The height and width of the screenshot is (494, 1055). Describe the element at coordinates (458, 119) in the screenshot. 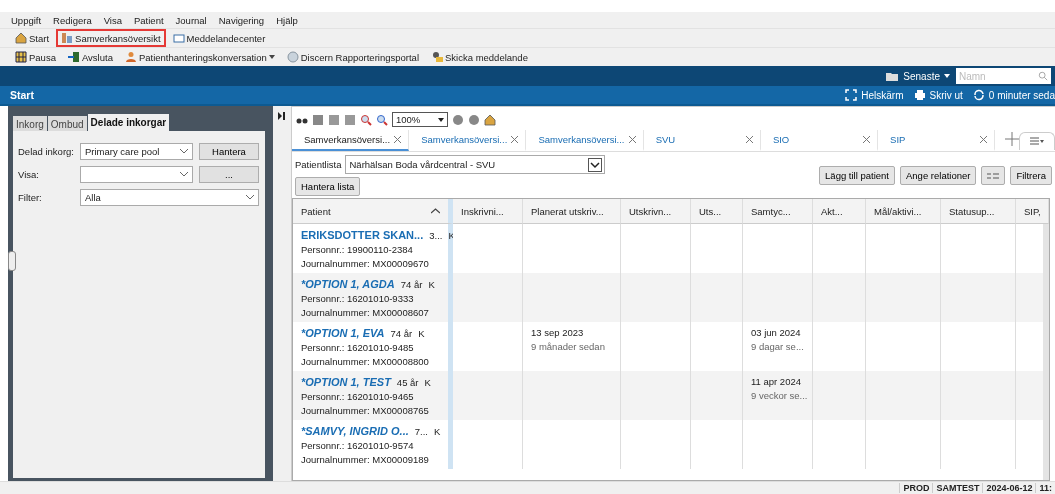

I see `circle-icon` at that location.